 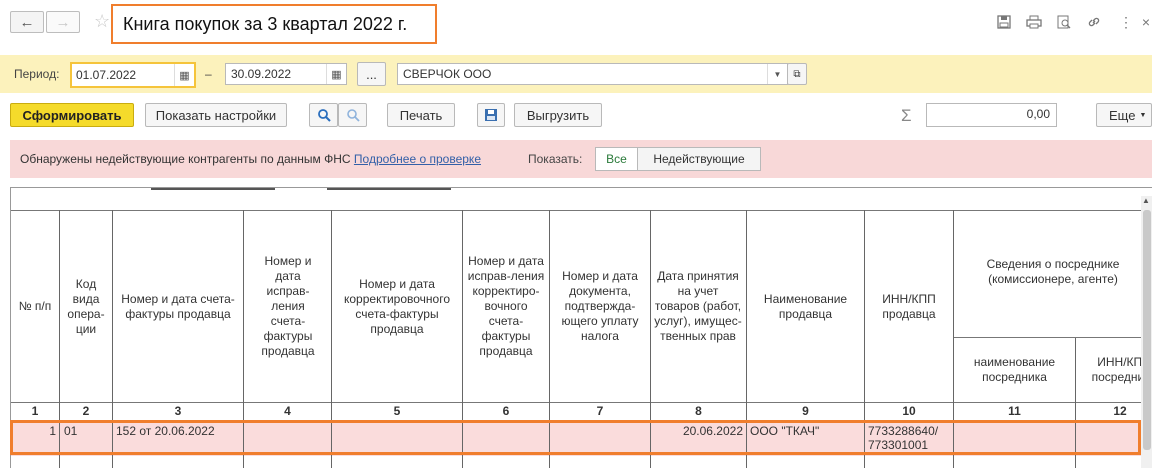 I want to click on column-number: 9, so click(x=805, y=411).